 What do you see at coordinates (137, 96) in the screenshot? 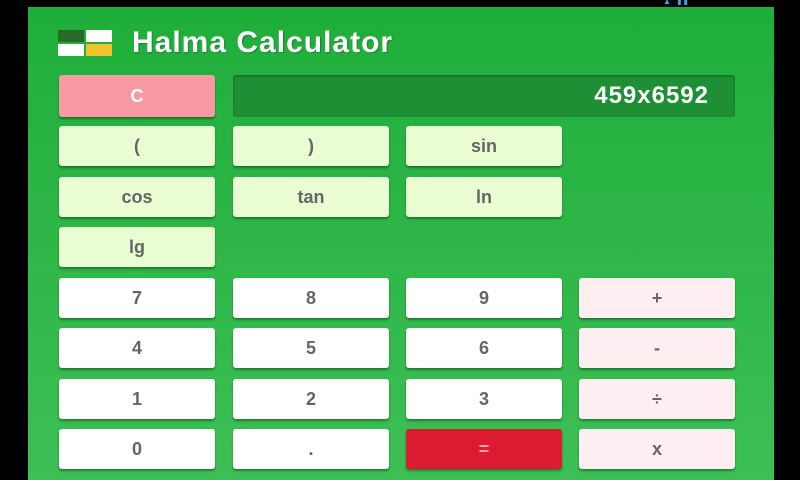
I see `clear-button: C` at bounding box center [137, 96].